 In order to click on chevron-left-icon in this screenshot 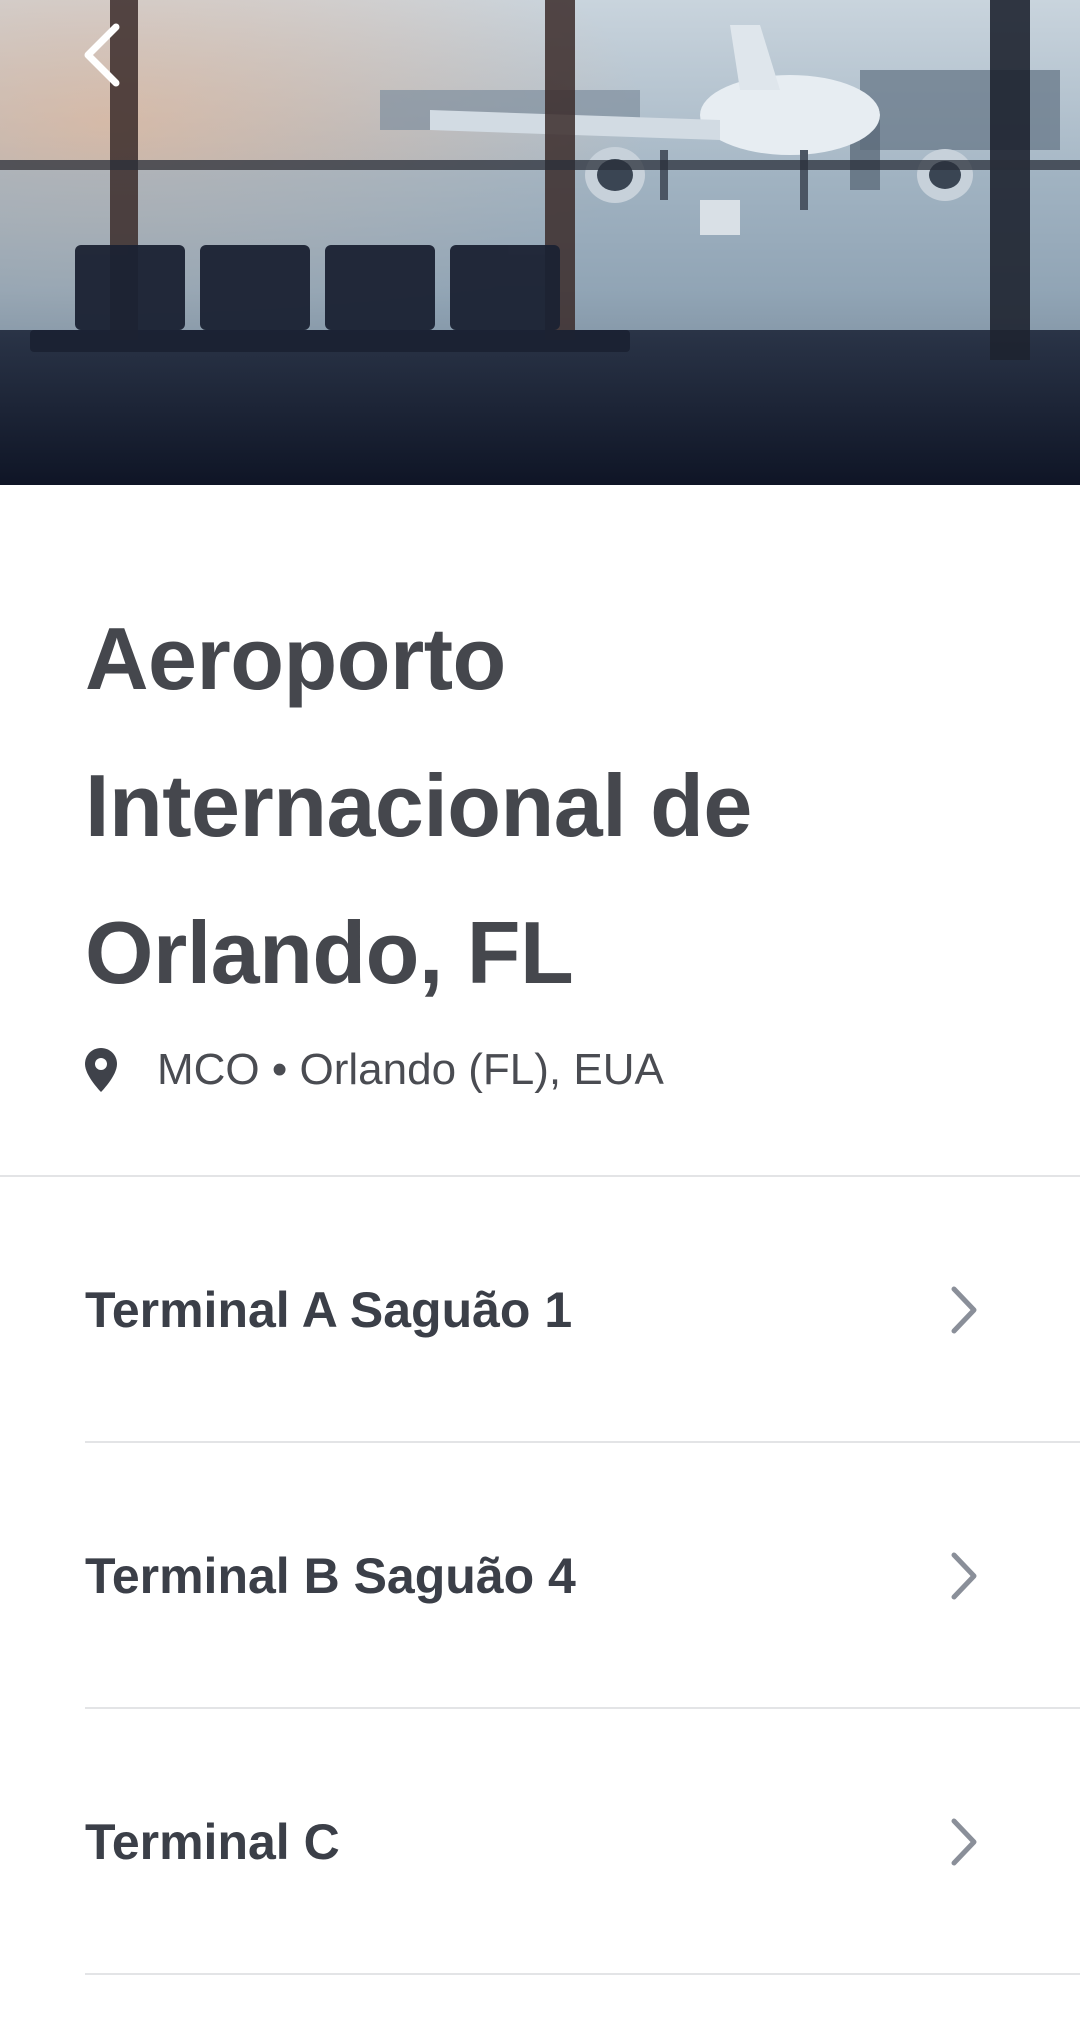, I will do `click(102, 55)`.